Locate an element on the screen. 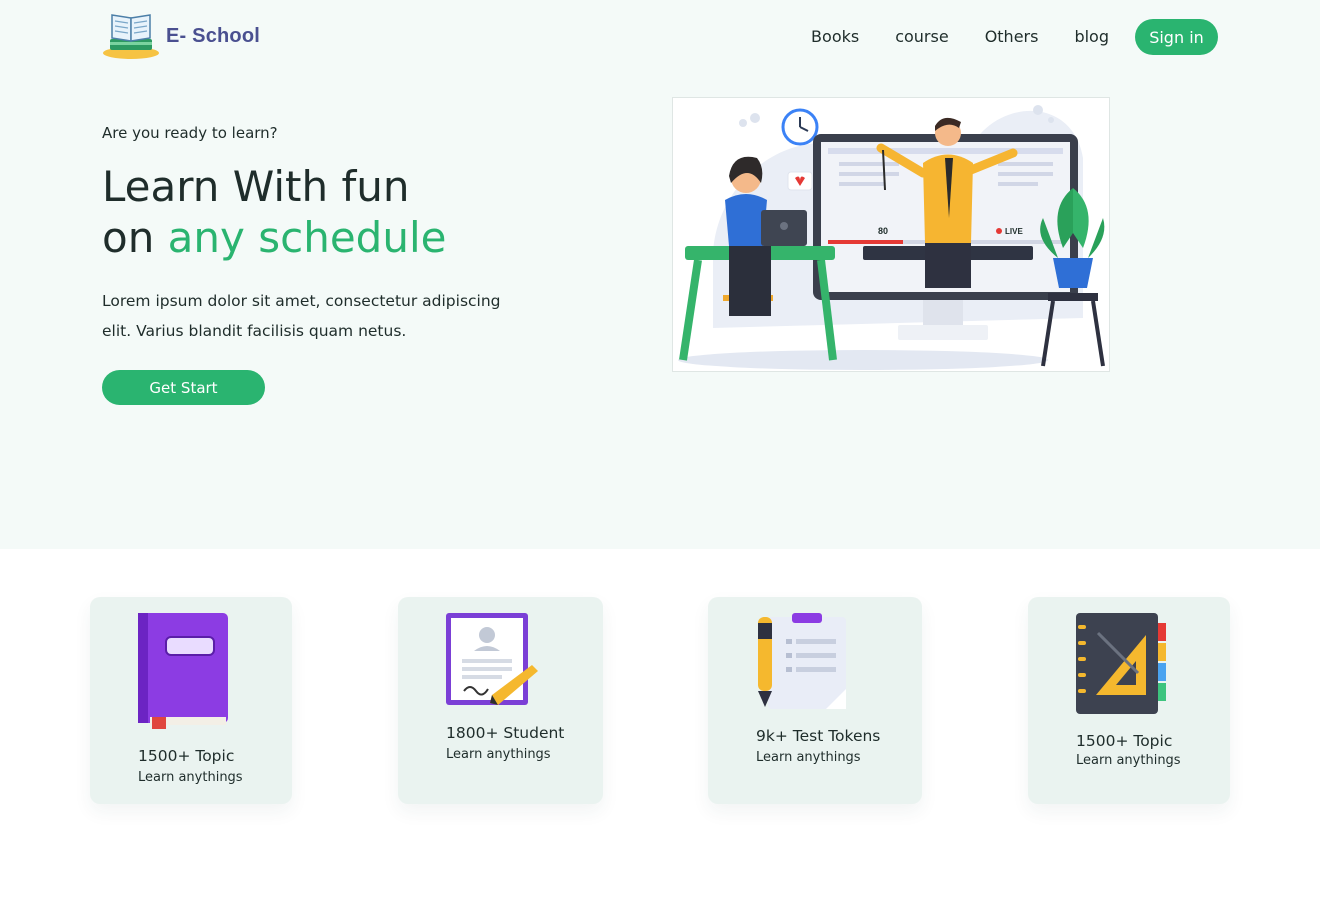 The height and width of the screenshot is (915, 1320). clipboard-pen-icon is located at coordinates (802, 661).